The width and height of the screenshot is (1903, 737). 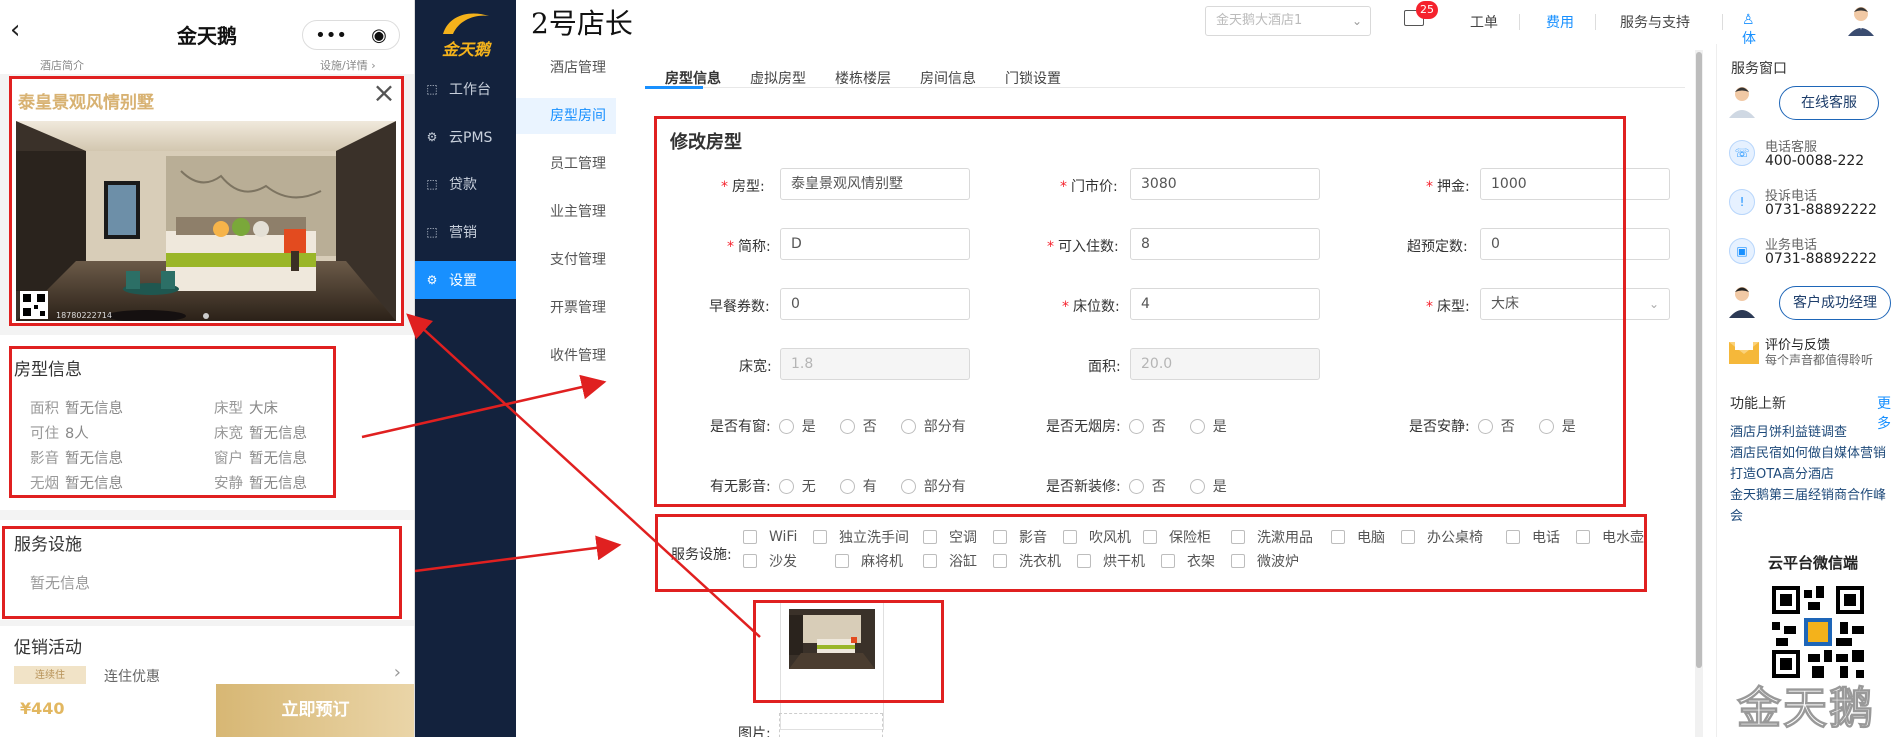 I want to click on field-label-breakfast: 早餐券数:, so click(x=739, y=307).